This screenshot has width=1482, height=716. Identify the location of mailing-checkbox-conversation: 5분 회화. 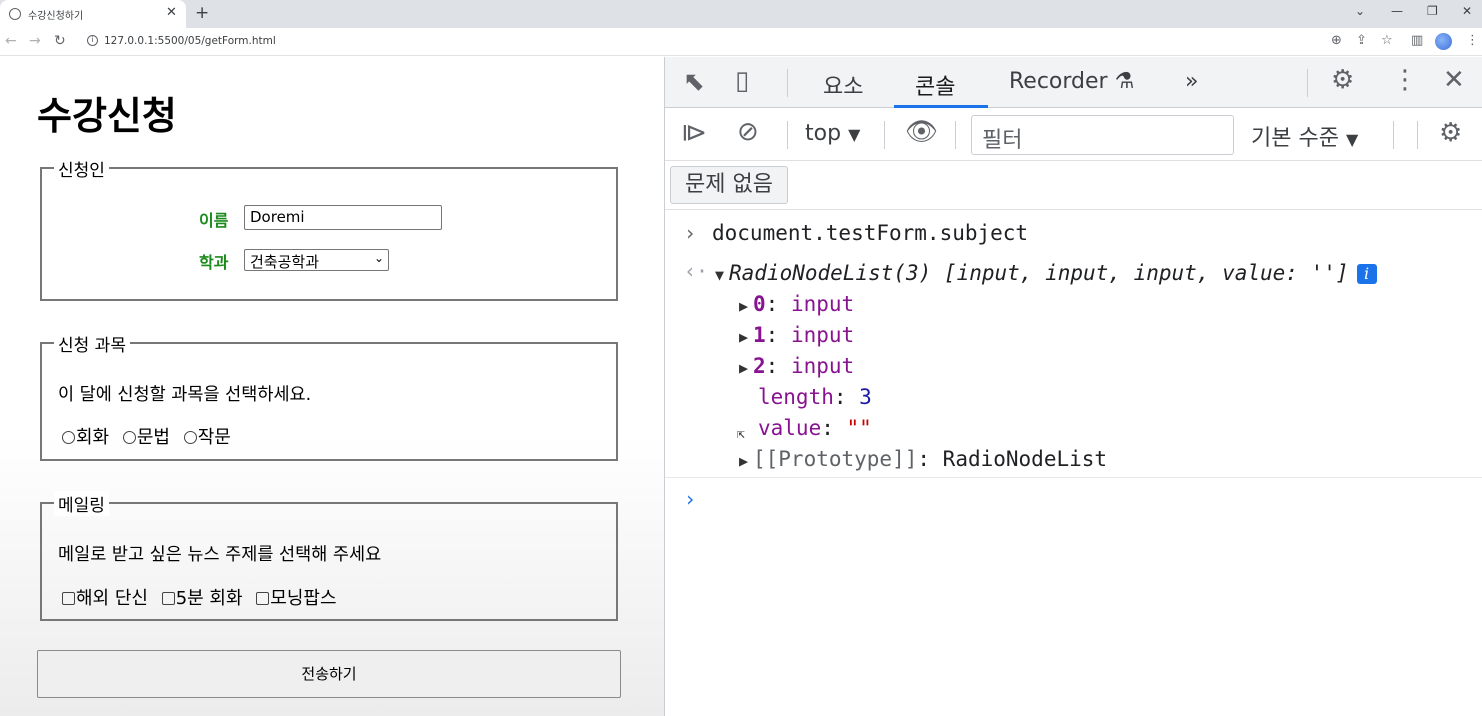
(202, 598).